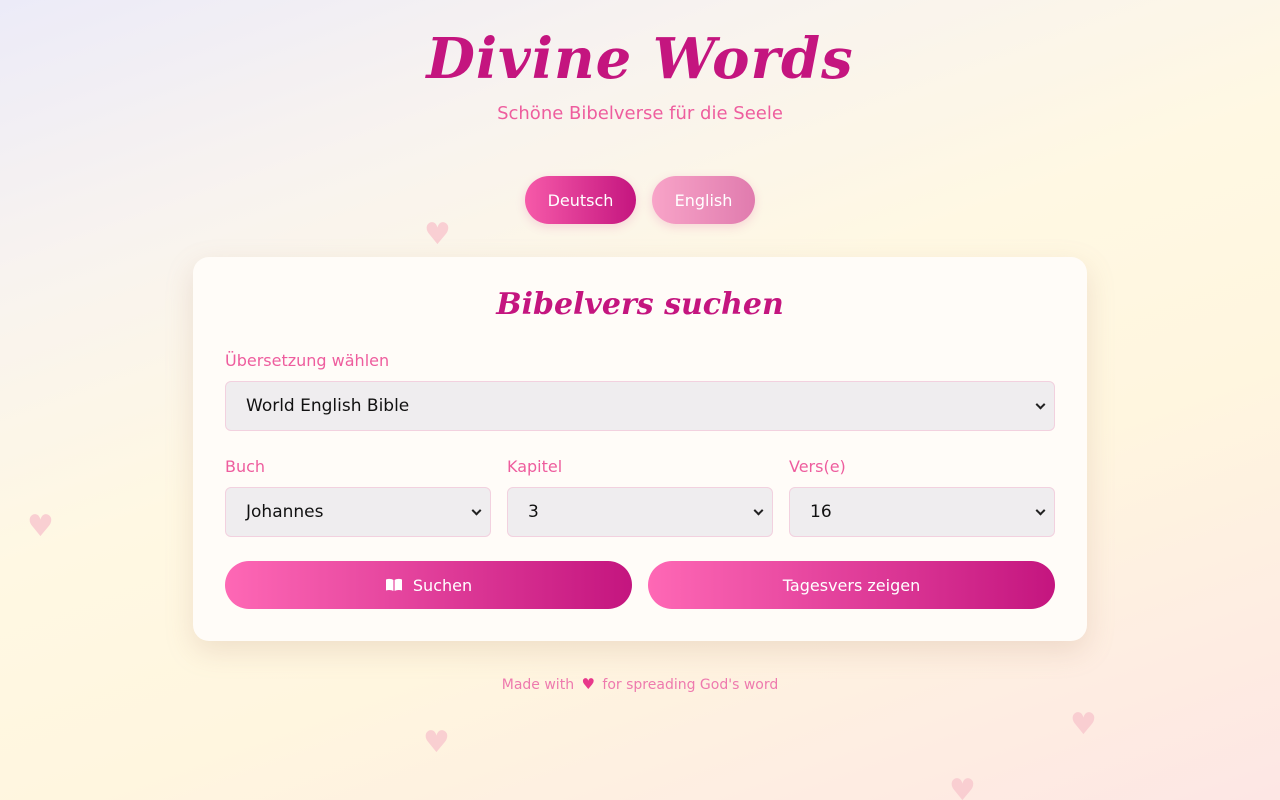 The height and width of the screenshot is (800, 1280). Describe the element at coordinates (640, 304) in the screenshot. I see `search-card-title: Bibelvers suchen` at that location.